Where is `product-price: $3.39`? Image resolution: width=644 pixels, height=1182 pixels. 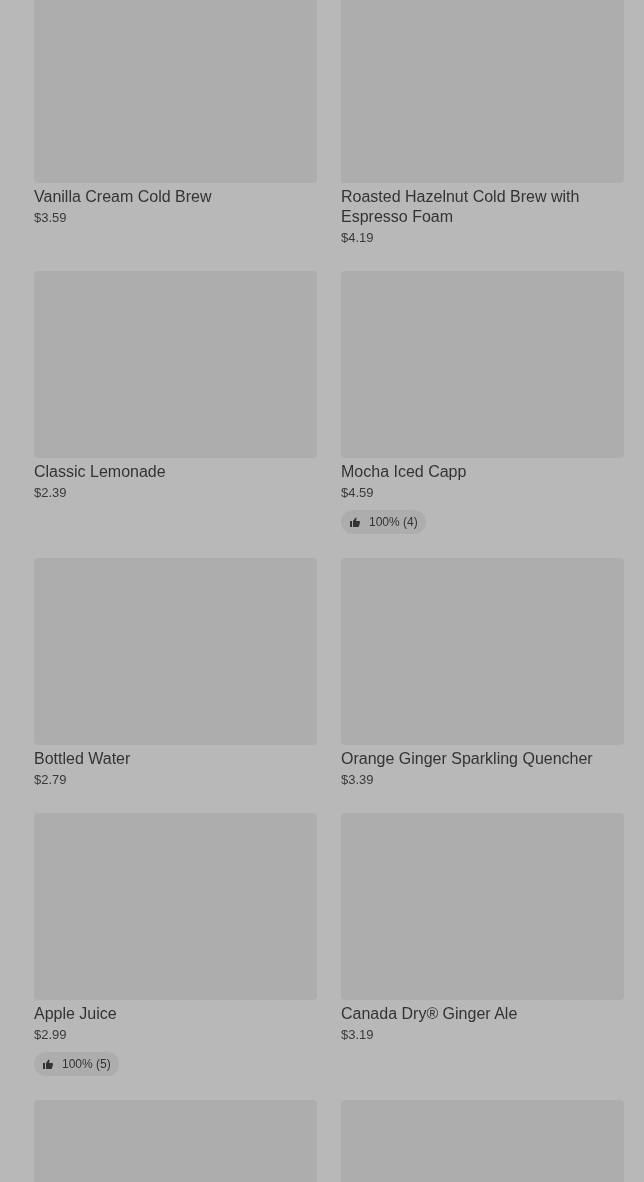
product-price: $3.39 is located at coordinates (358, 780).